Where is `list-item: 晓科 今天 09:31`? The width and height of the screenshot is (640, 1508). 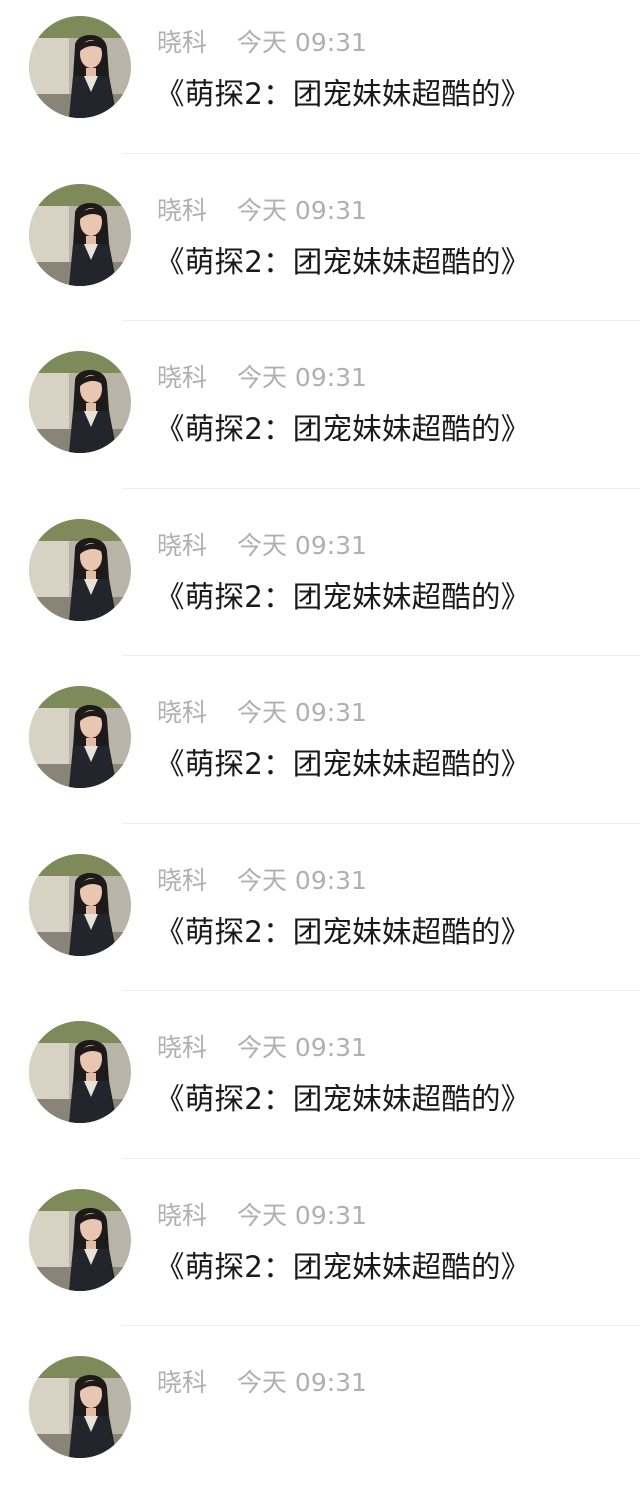 list-item: 晓科 今天 09:31 is located at coordinates (320, 1424).